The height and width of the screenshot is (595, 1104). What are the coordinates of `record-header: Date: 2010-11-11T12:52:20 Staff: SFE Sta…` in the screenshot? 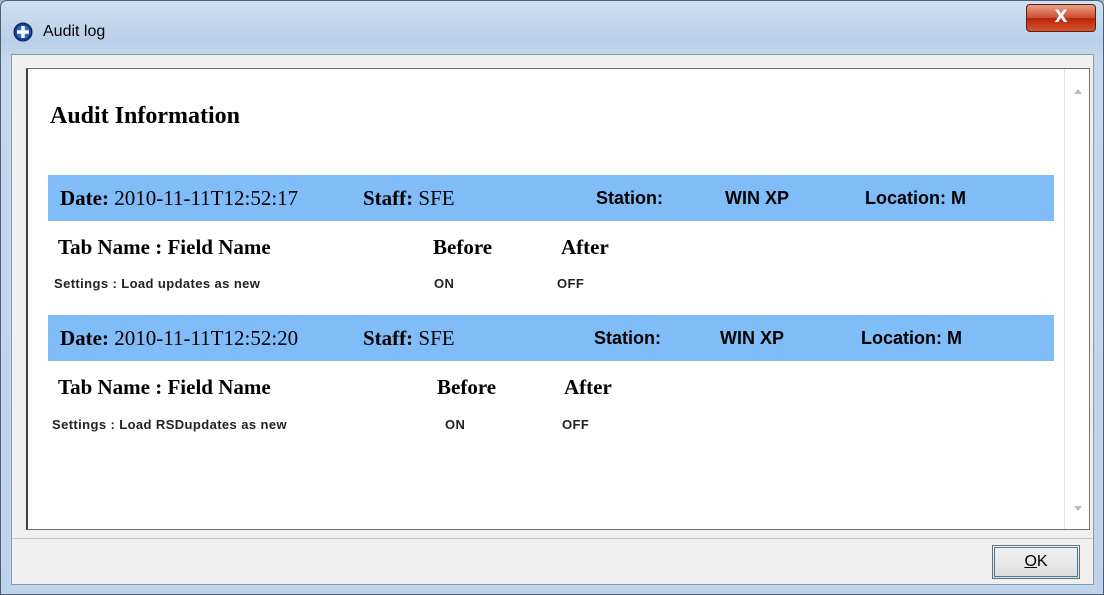 It's located at (551, 338).